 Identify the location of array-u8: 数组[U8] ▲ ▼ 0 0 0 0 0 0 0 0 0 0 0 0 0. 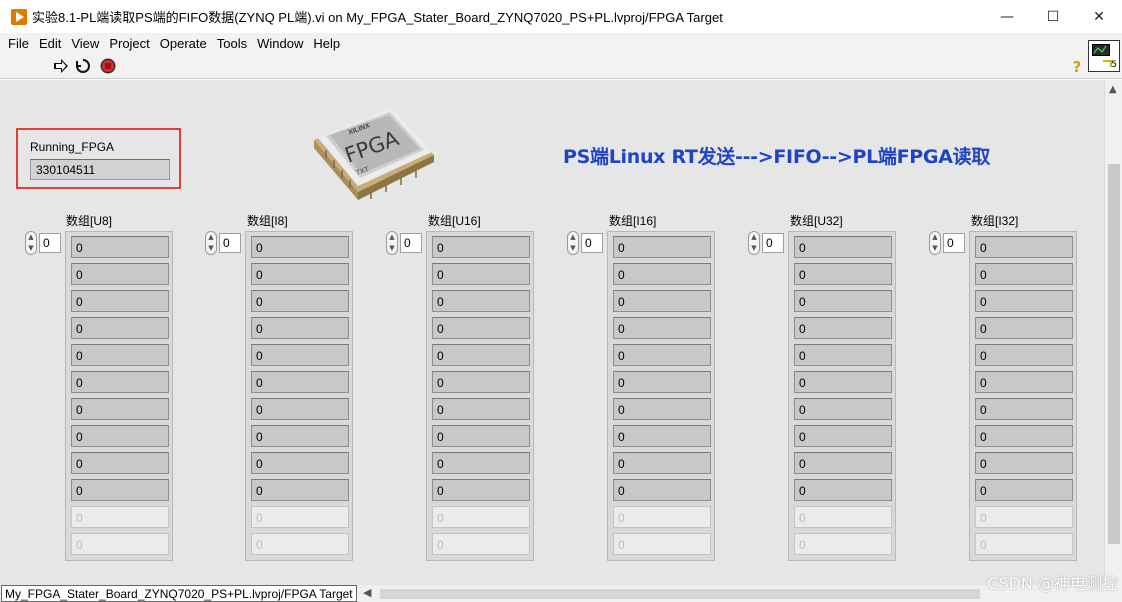
(100, 388).